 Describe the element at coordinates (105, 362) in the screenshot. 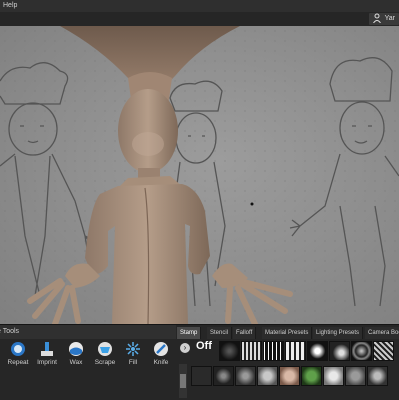

I see `tool-label: Scrape` at that location.